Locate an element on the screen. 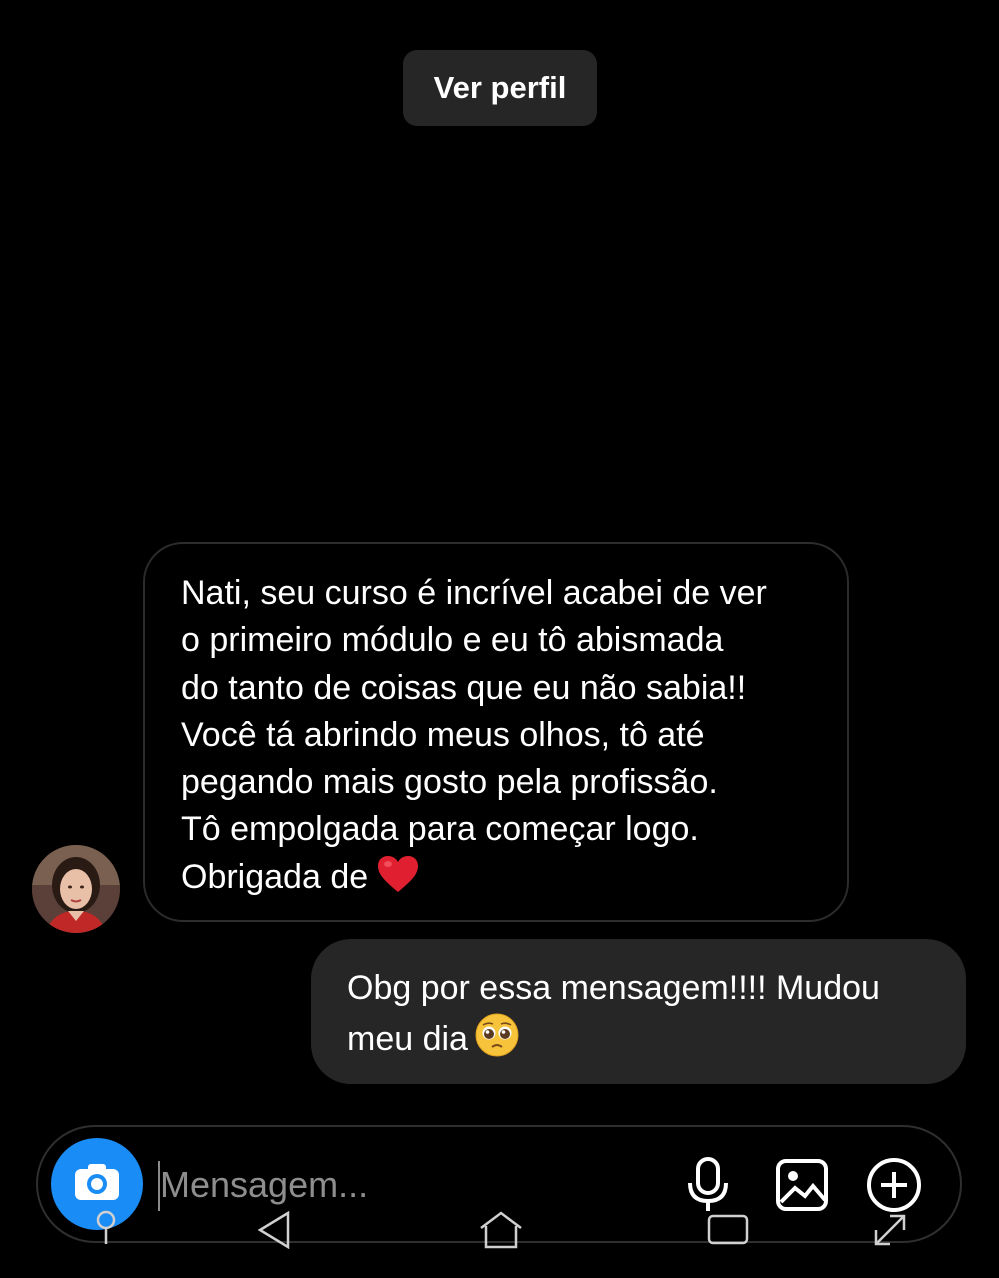 This screenshot has height=1278, width=999. message-line-last: meu dia is located at coordinates (644, 1041).